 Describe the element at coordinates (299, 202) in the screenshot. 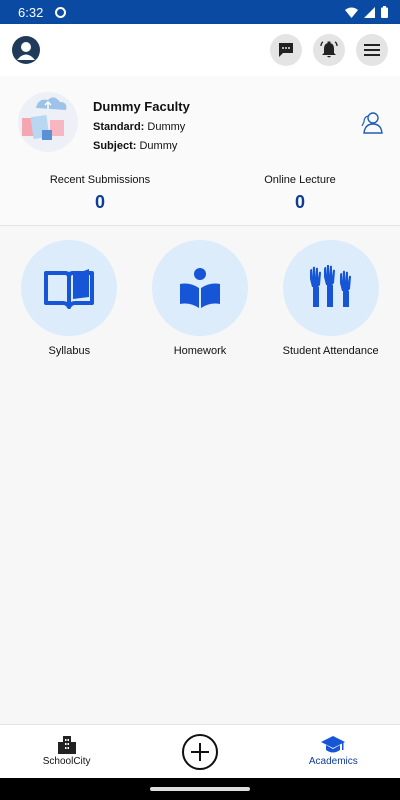

I see `online-lecture-count: 0` at that location.